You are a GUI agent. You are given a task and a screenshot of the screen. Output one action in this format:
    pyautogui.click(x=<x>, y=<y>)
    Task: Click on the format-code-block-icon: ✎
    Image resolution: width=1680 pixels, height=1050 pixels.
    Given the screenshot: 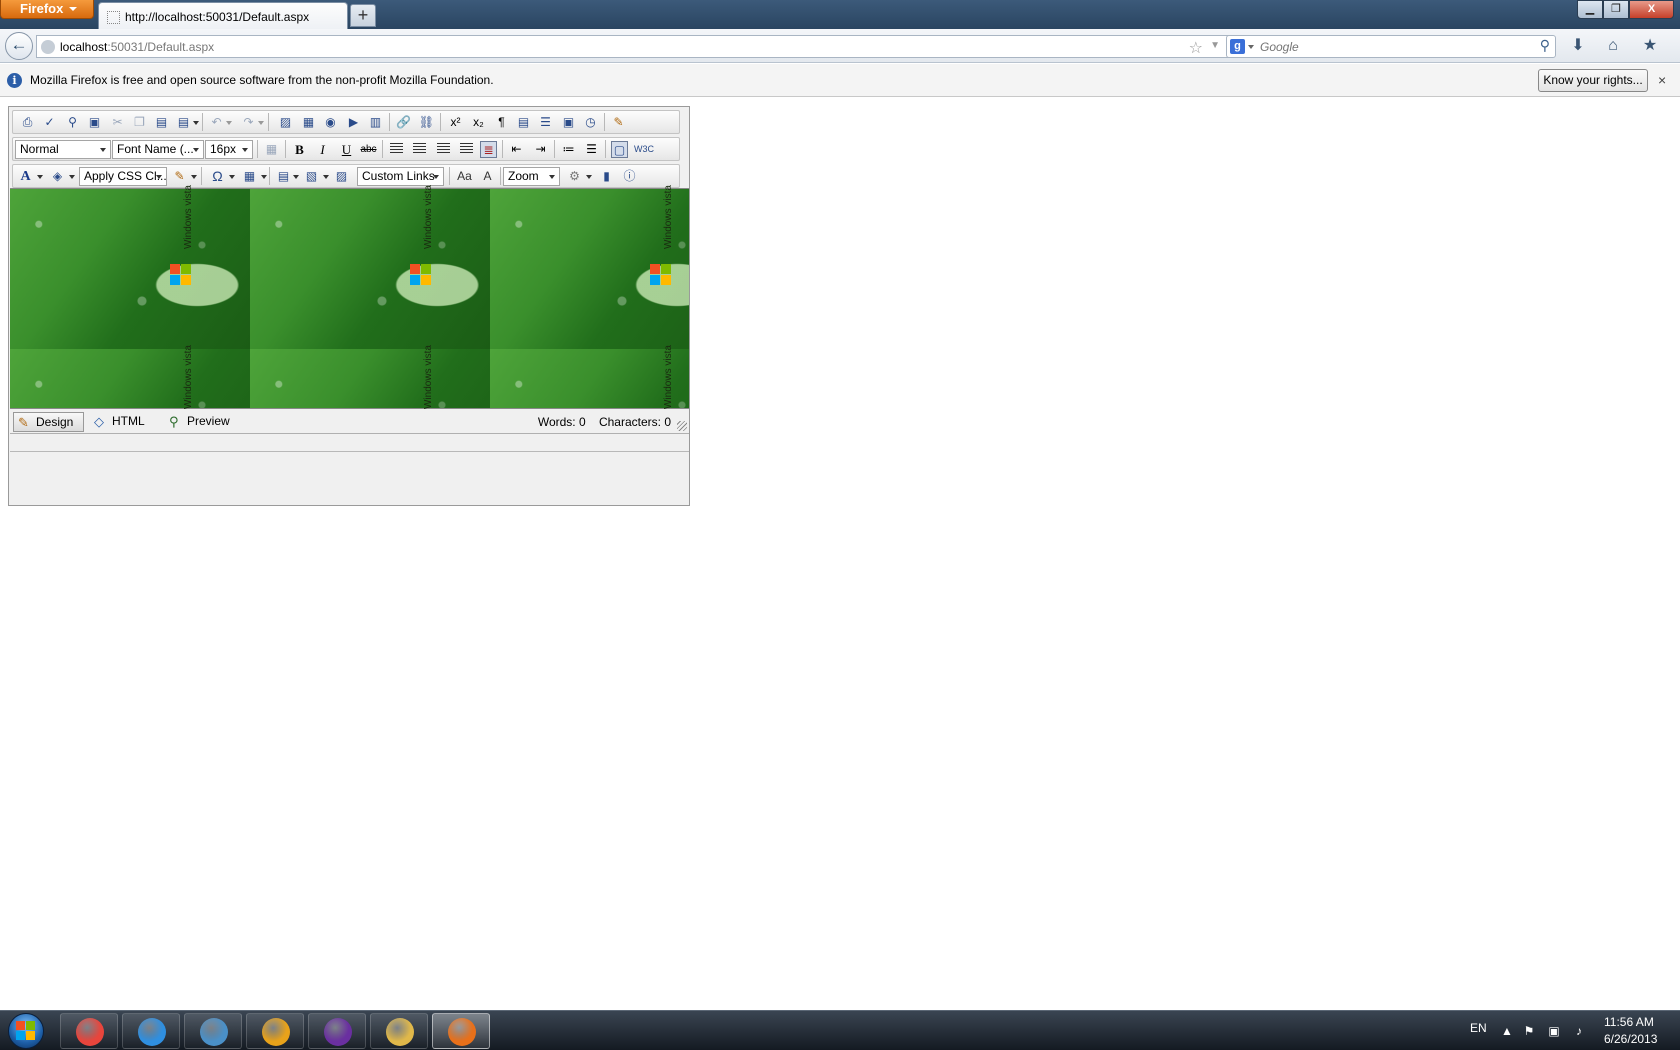 What is the action you would take?
    pyautogui.click(x=179, y=176)
    